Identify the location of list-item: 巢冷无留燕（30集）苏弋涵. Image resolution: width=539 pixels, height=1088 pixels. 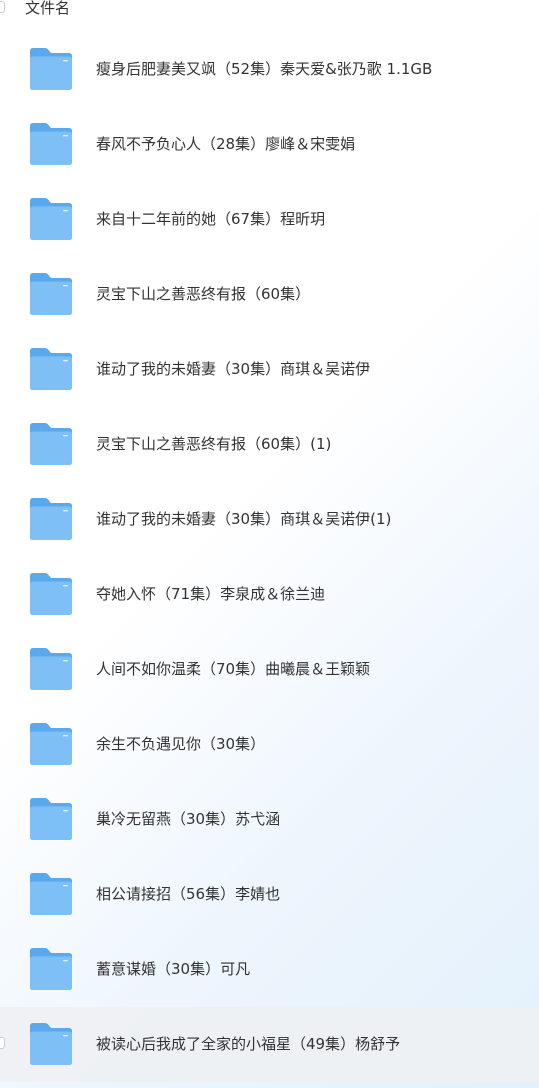
(269, 819).